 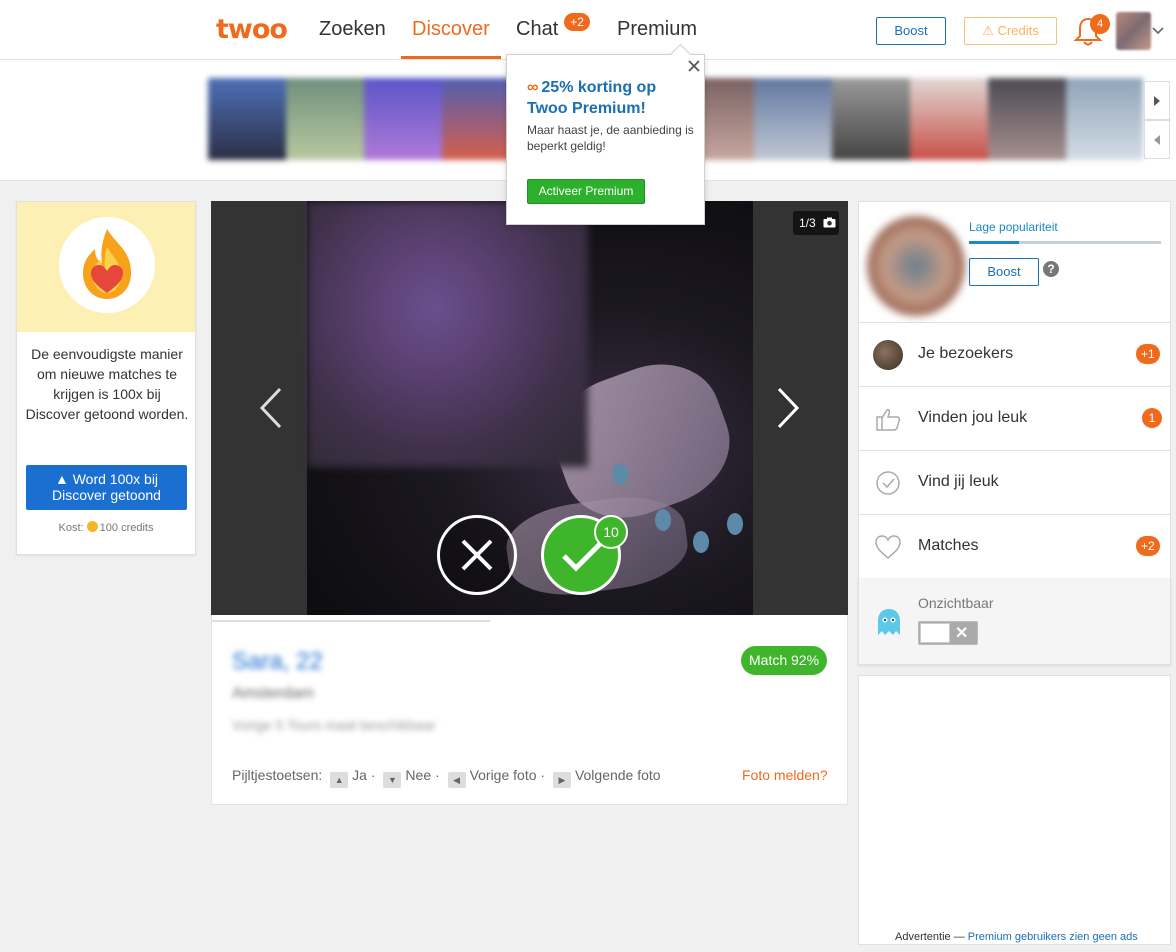 I want to click on shortcuts-label: Pijltjestoetsen:, so click(x=277, y=775).